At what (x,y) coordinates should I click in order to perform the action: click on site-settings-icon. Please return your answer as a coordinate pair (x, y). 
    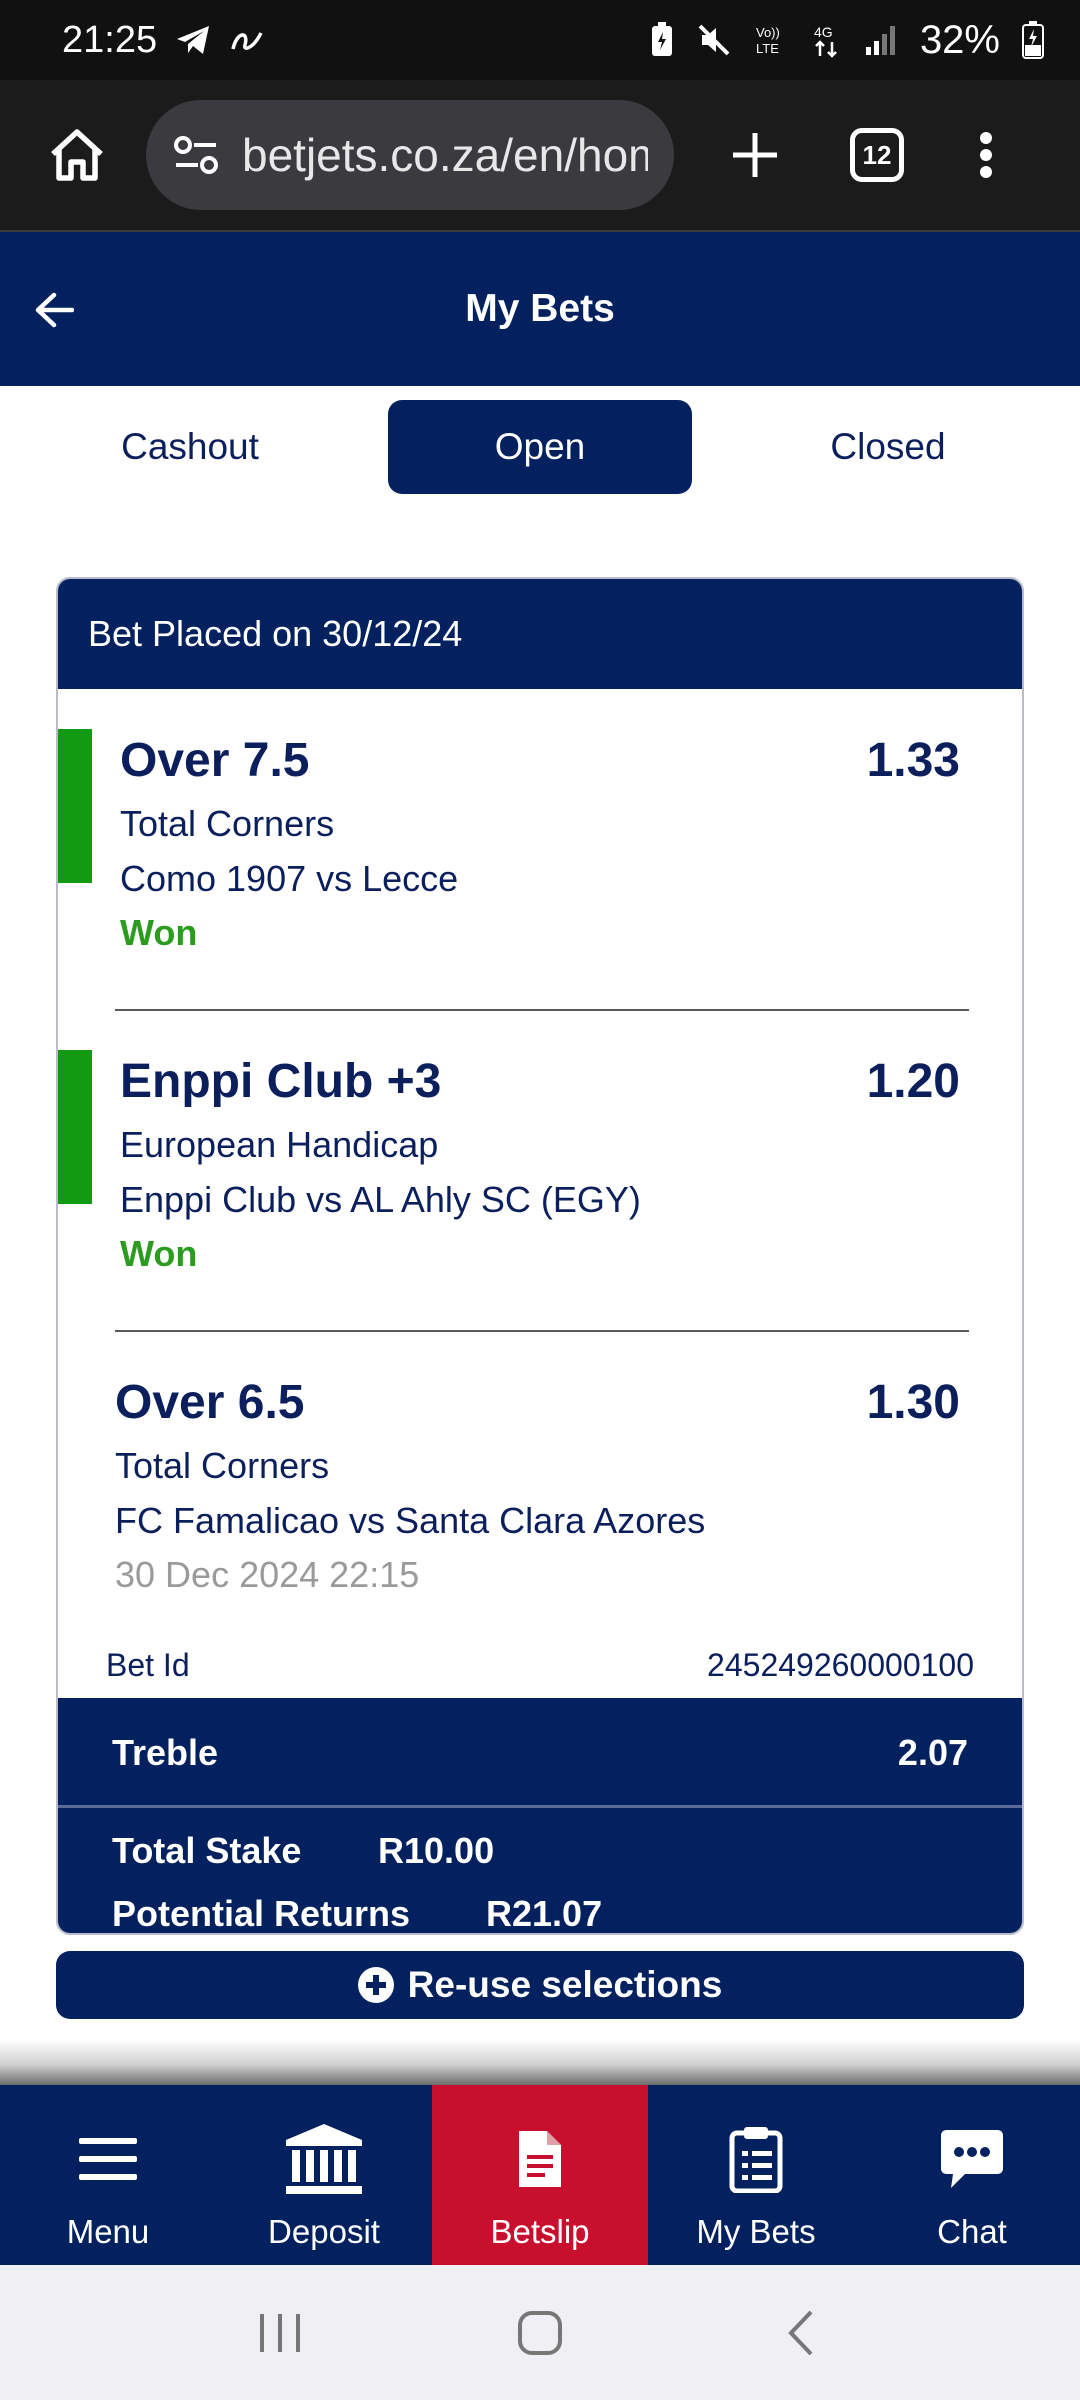
    Looking at the image, I should click on (196, 155).